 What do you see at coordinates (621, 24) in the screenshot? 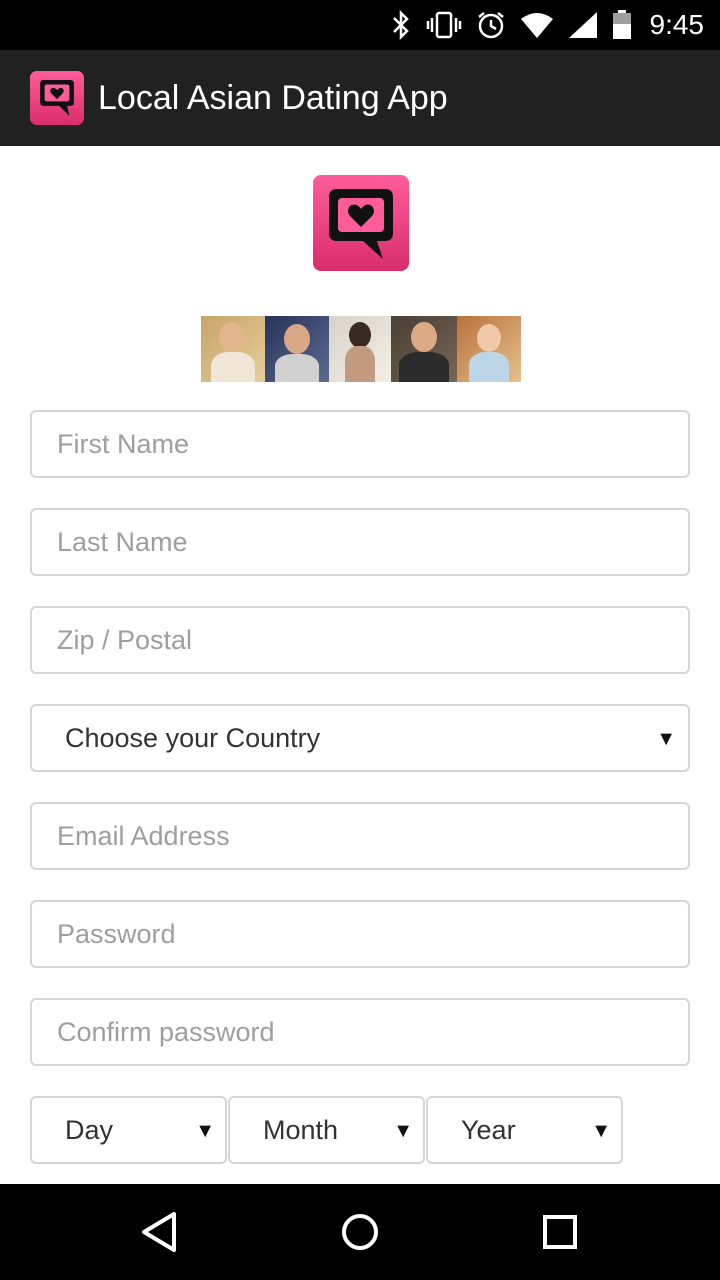
I see `battery-icon` at bounding box center [621, 24].